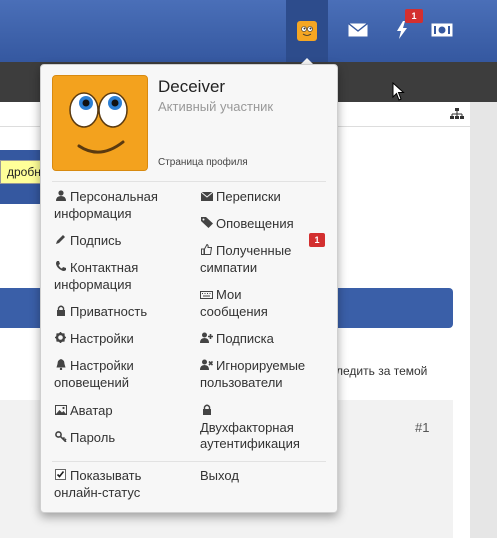 The image size is (497, 538). What do you see at coordinates (483, 320) in the screenshot?
I see `page-gutter` at bounding box center [483, 320].